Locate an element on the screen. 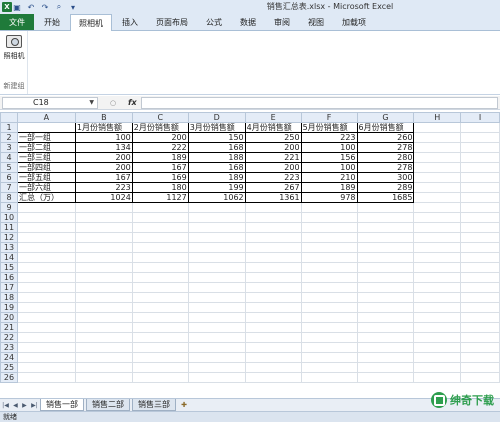  chevron-down-icon: ▼ is located at coordinates (91, 102).